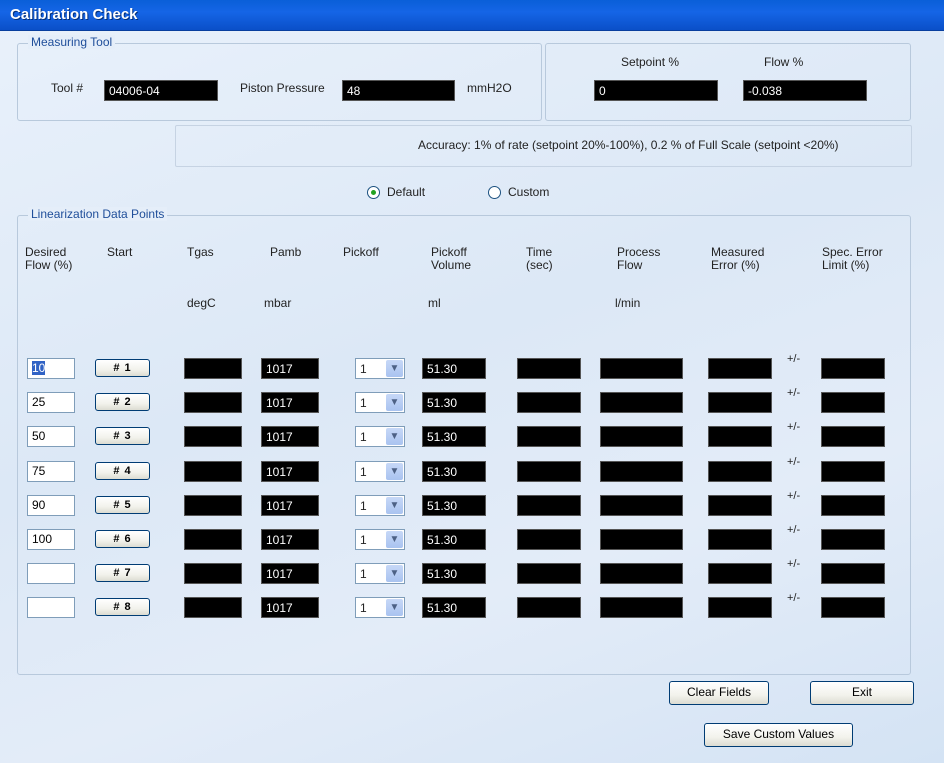 This screenshot has width=944, height=763. What do you see at coordinates (805, 90) in the screenshot?
I see `flow-field: -0.038` at bounding box center [805, 90].